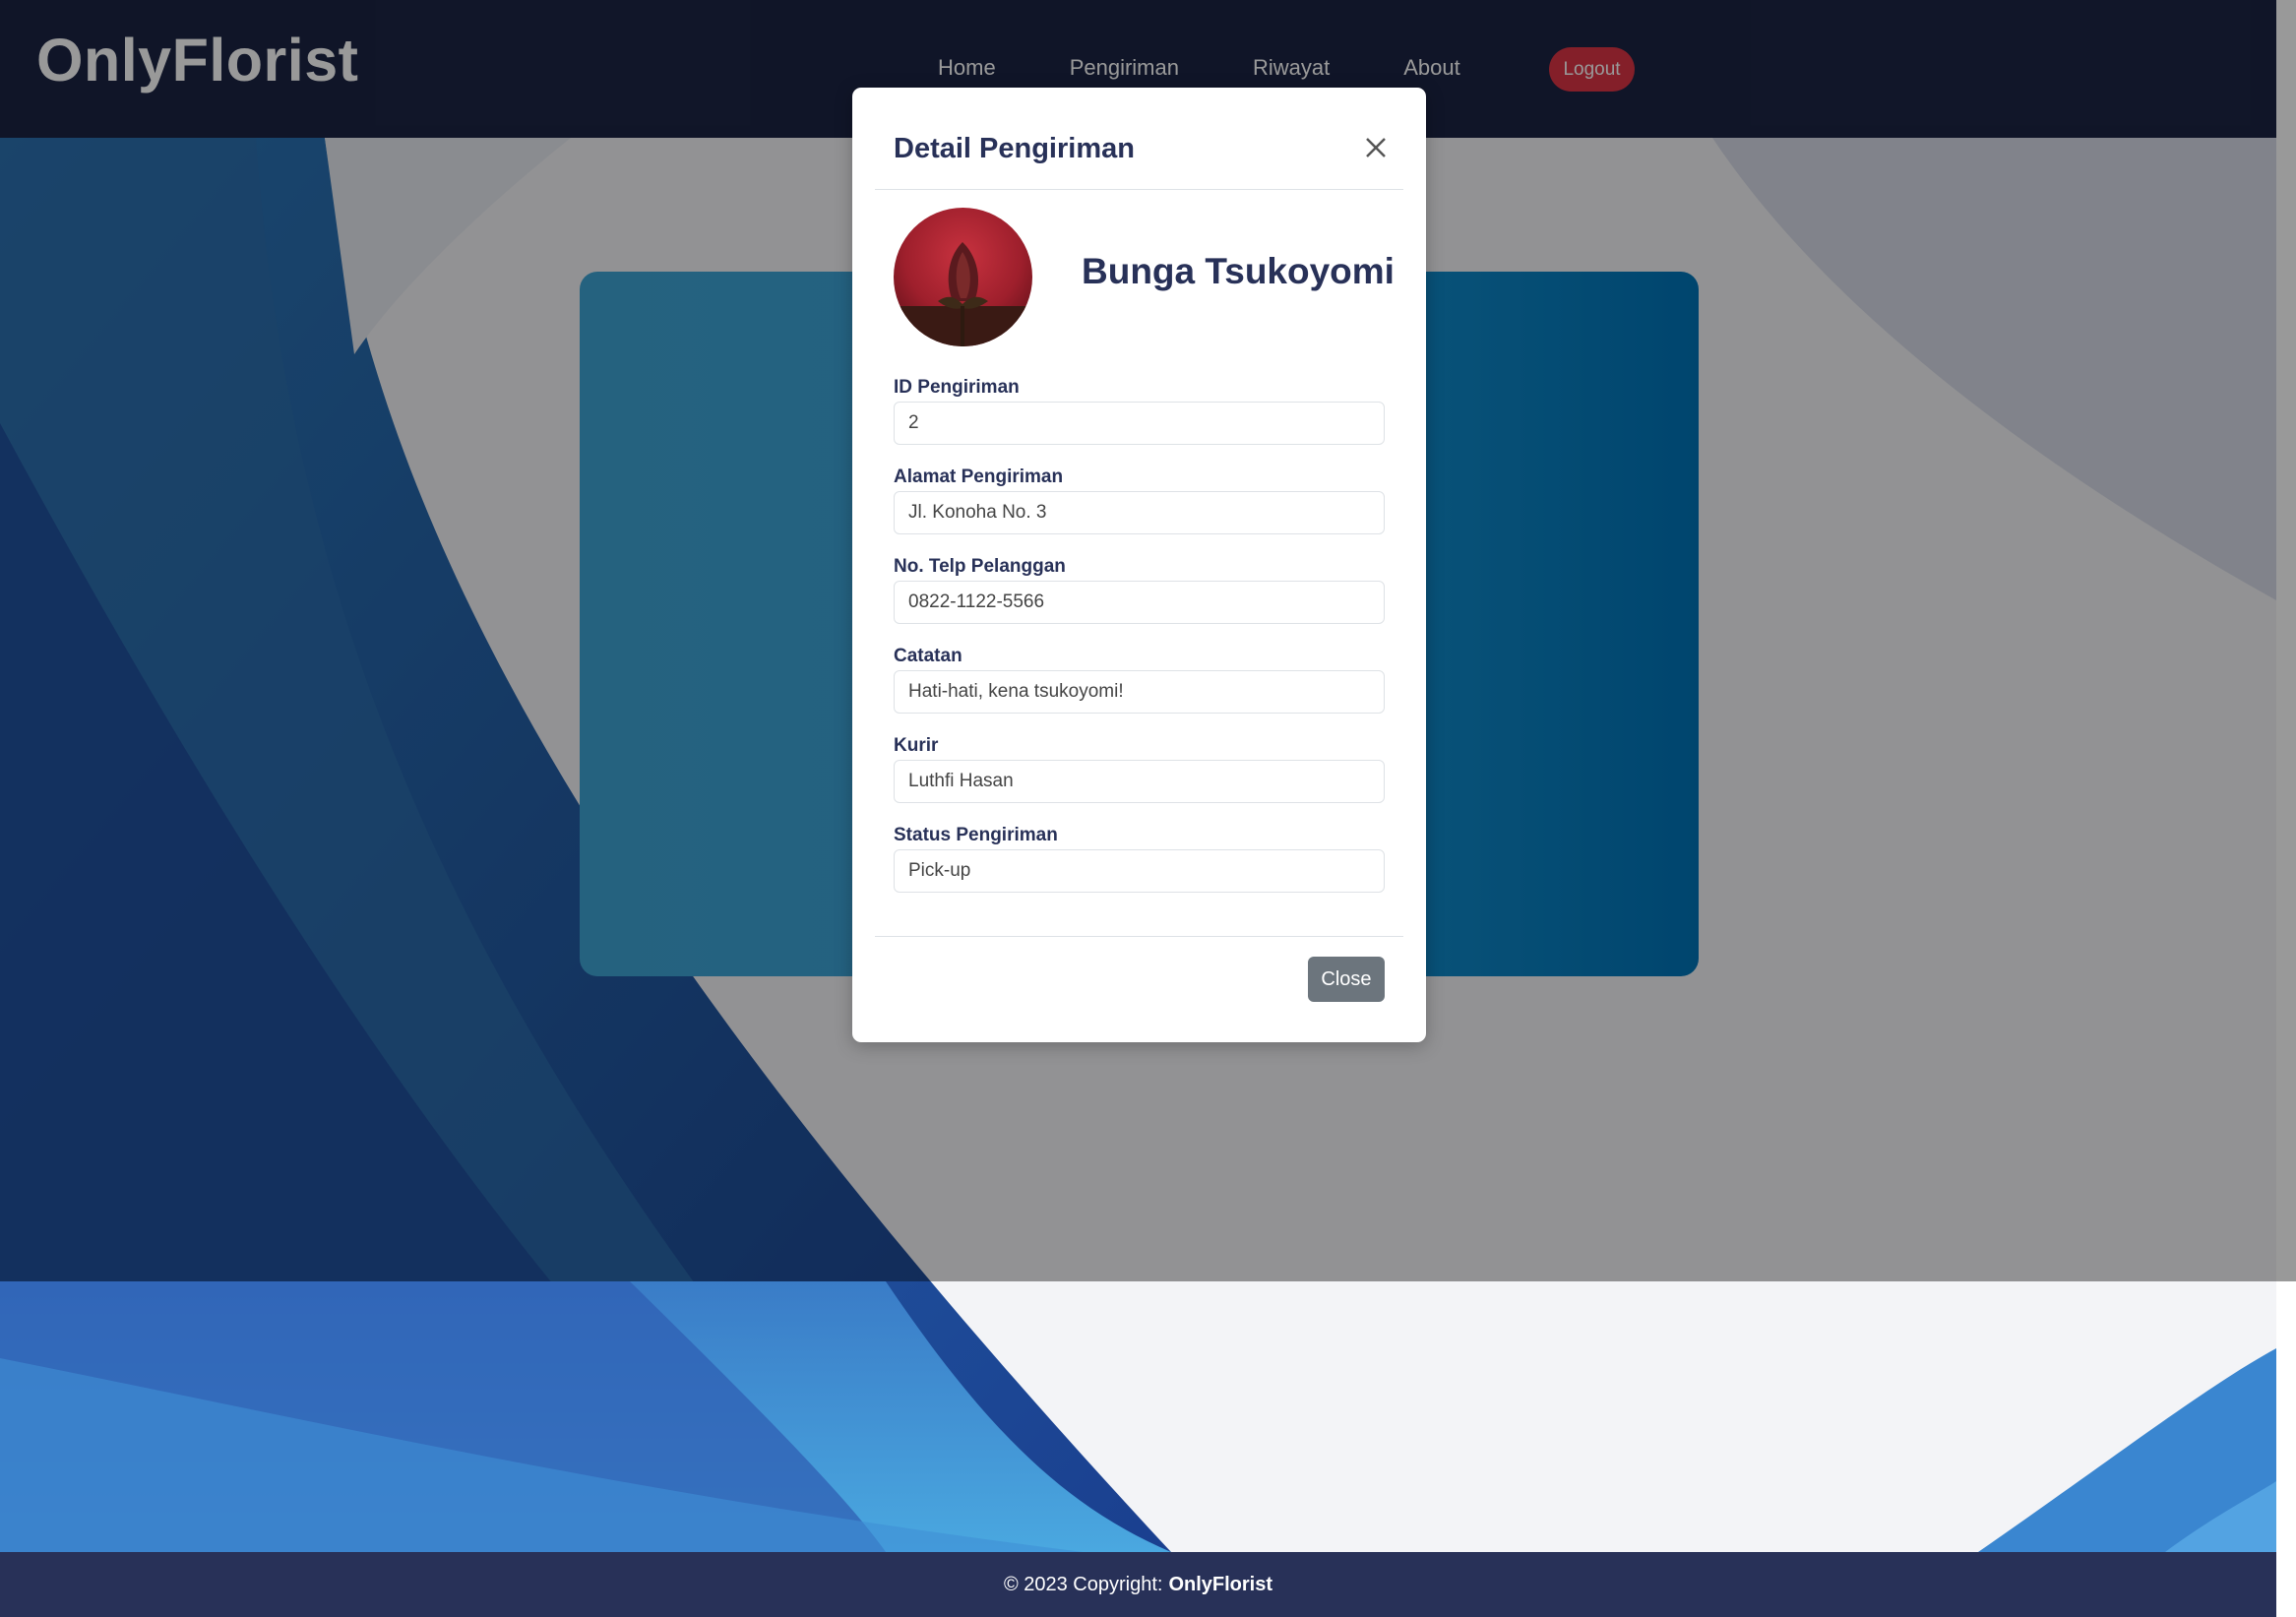 This screenshot has width=2296, height=1617. Describe the element at coordinates (1139, 139) in the screenshot. I see `modal-header: Detail Pengiriman` at that location.